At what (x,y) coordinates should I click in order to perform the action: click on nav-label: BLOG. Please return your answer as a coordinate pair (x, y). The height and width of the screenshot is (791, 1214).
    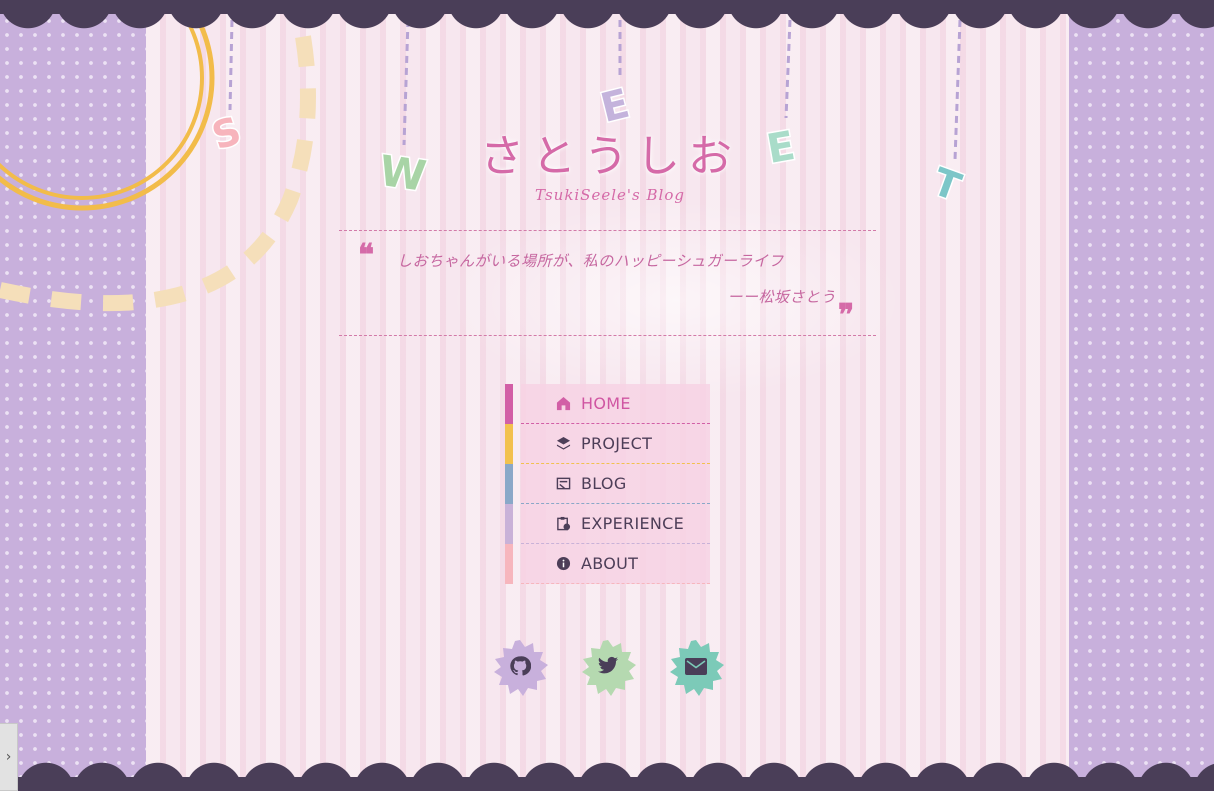
    Looking at the image, I should click on (604, 483).